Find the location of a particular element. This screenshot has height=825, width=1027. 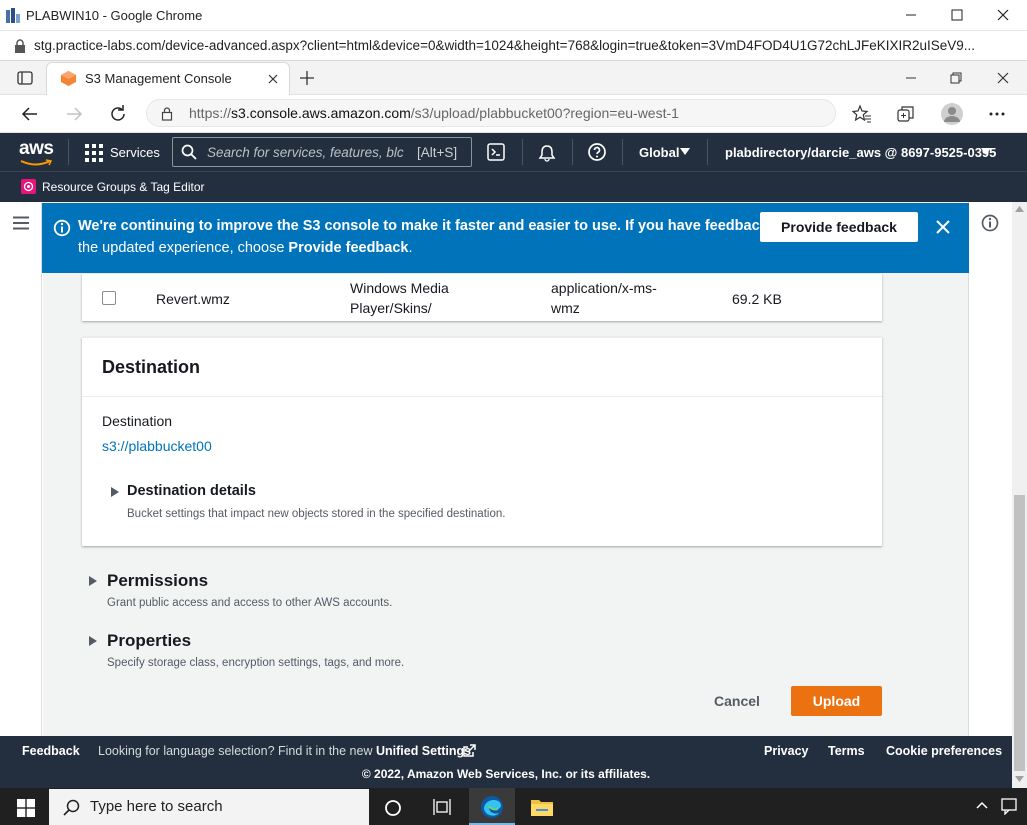

tray-chevron-up-icon is located at coordinates (982, 805).